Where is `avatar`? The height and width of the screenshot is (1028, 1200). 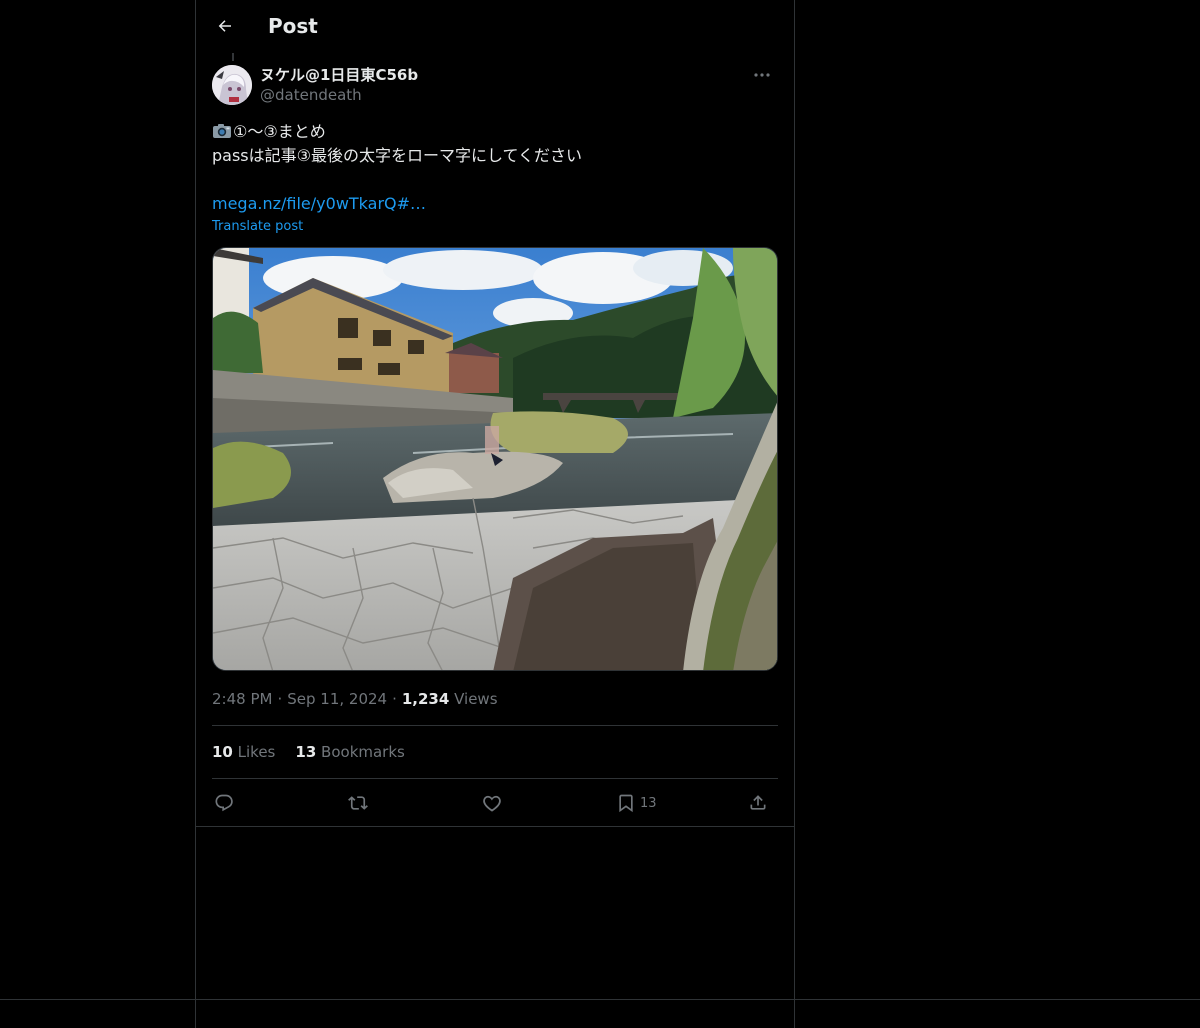 avatar is located at coordinates (232, 85).